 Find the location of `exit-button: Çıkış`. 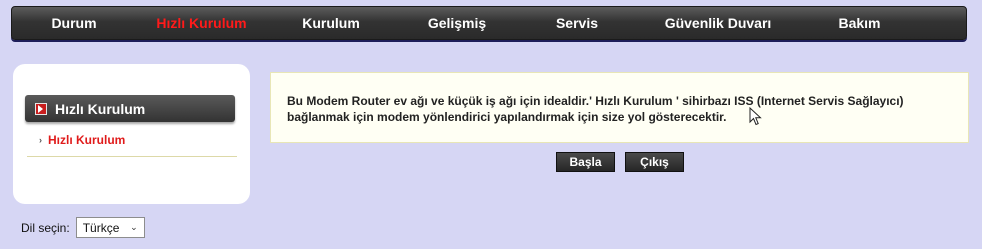

exit-button: Çıkış is located at coordinates (654, 162).